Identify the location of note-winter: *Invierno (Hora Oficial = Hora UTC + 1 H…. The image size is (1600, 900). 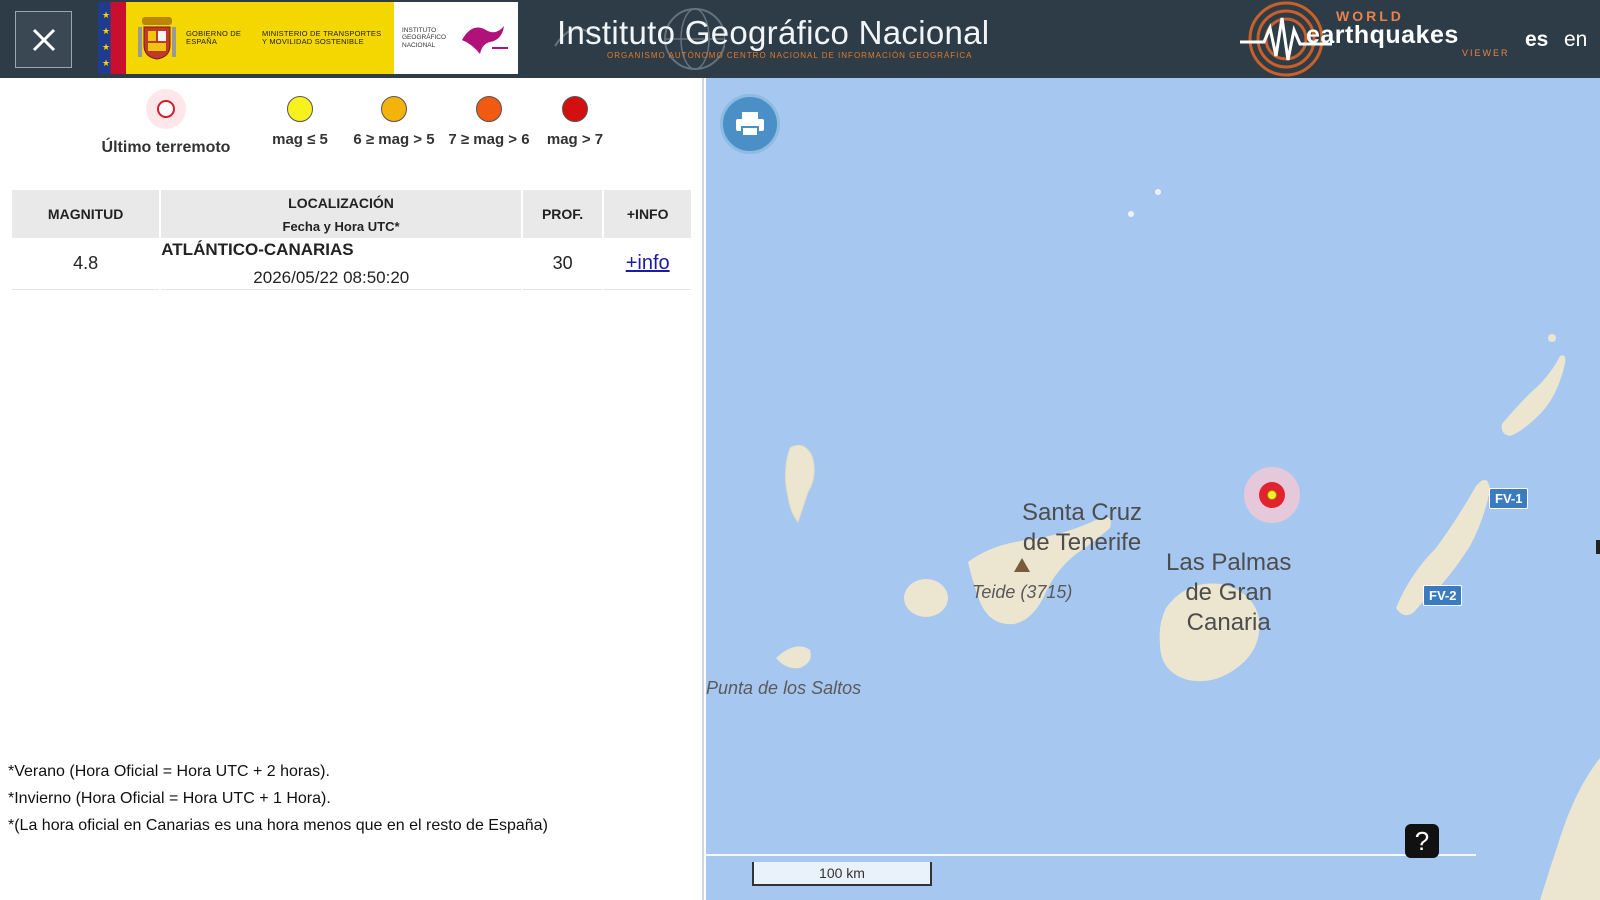
(169, 798).